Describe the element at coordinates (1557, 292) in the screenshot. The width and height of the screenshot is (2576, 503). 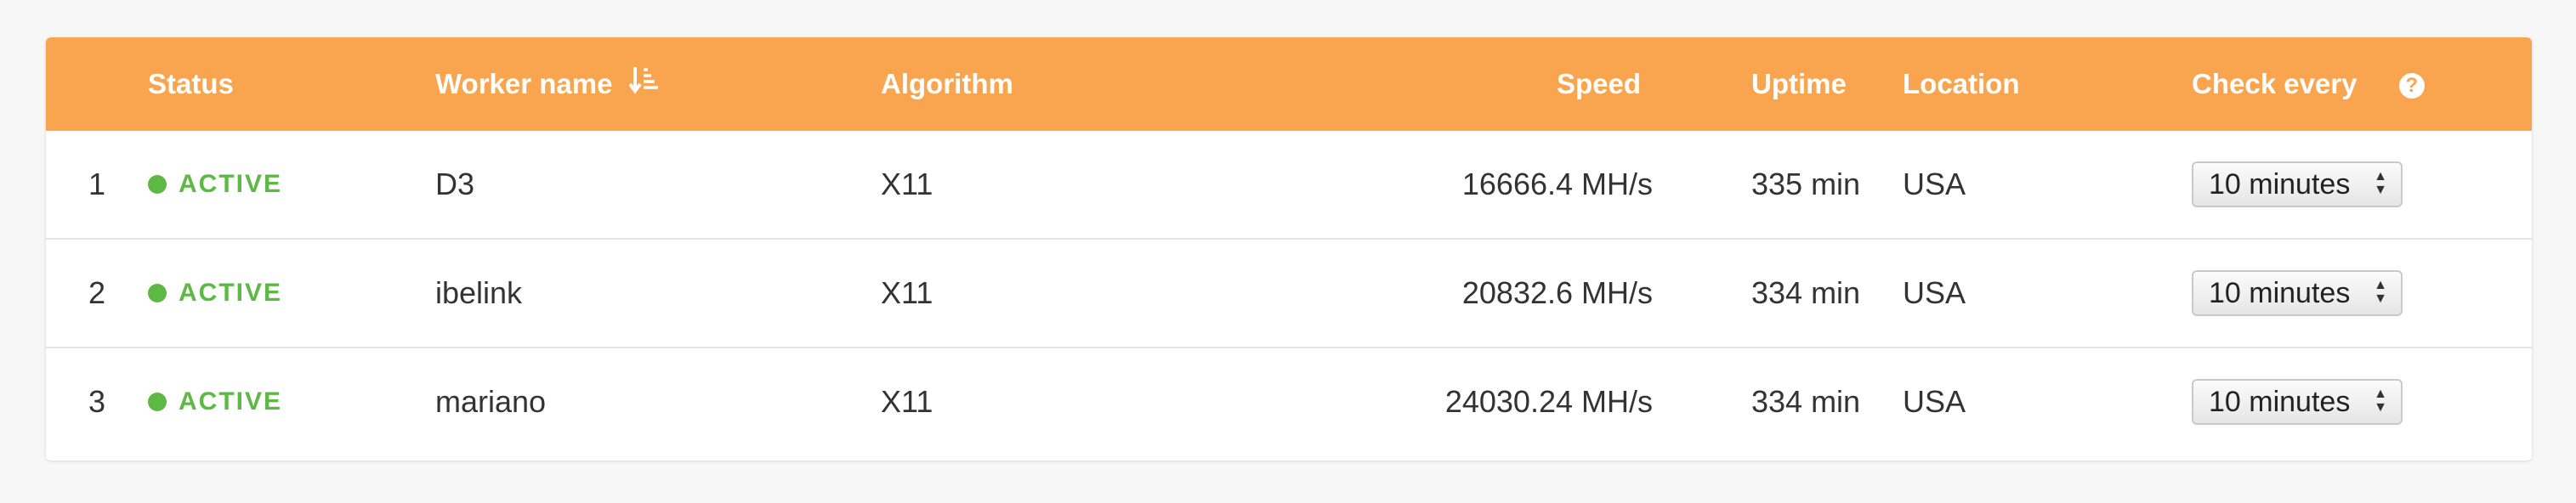
I see `speed: 20832.6 MH/s` at that location.